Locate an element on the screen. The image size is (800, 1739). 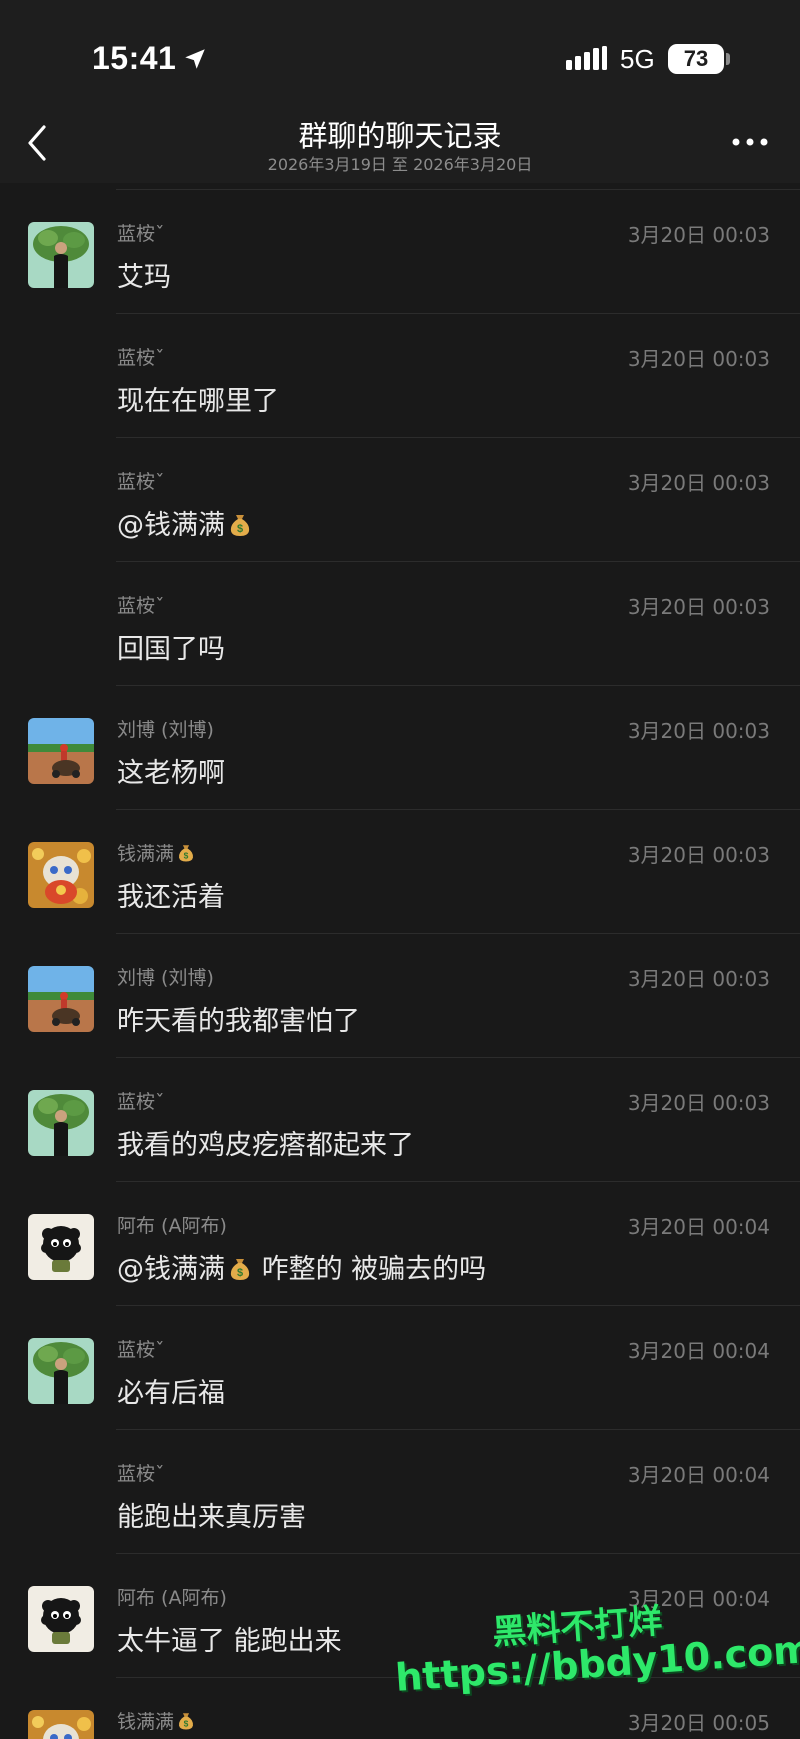
message-row: 蓝桉ˇ 3月20日 00:04 能跑出来真厉害 is located at coordinates (400, 1492).